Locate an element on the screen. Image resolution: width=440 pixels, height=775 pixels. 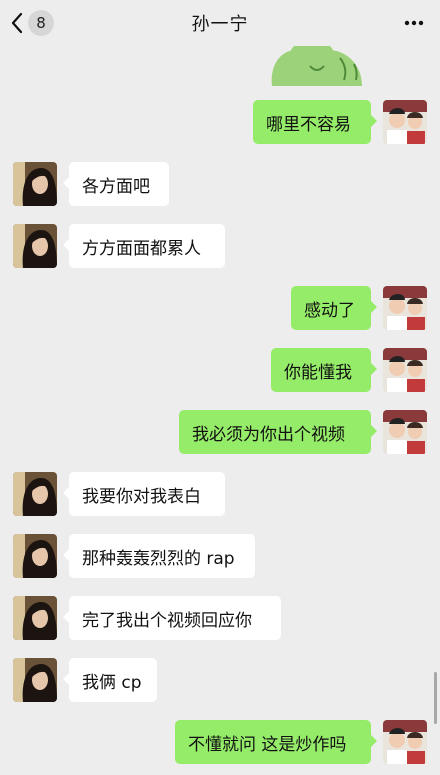
frog-sticker-image is located at coordinates (317, 63).